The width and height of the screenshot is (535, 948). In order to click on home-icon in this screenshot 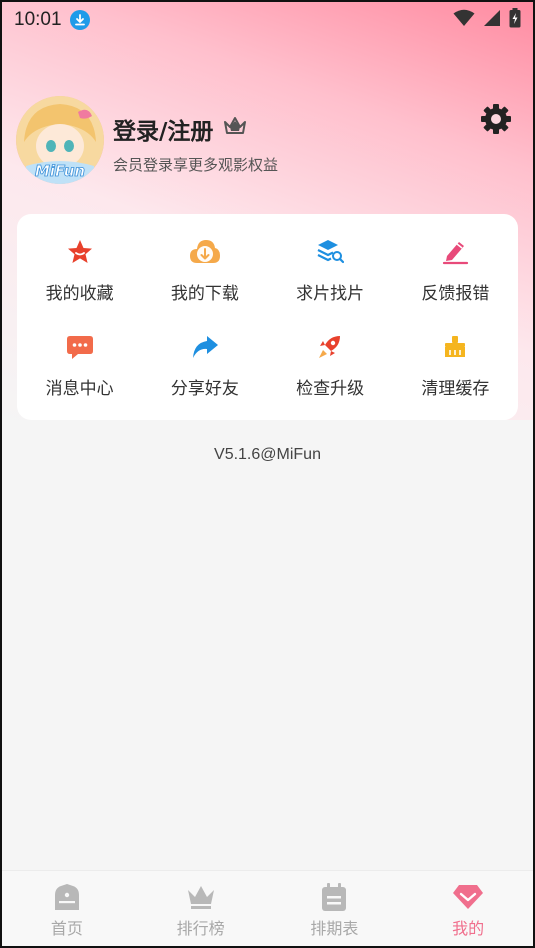, I will do `click(67, 897)`.